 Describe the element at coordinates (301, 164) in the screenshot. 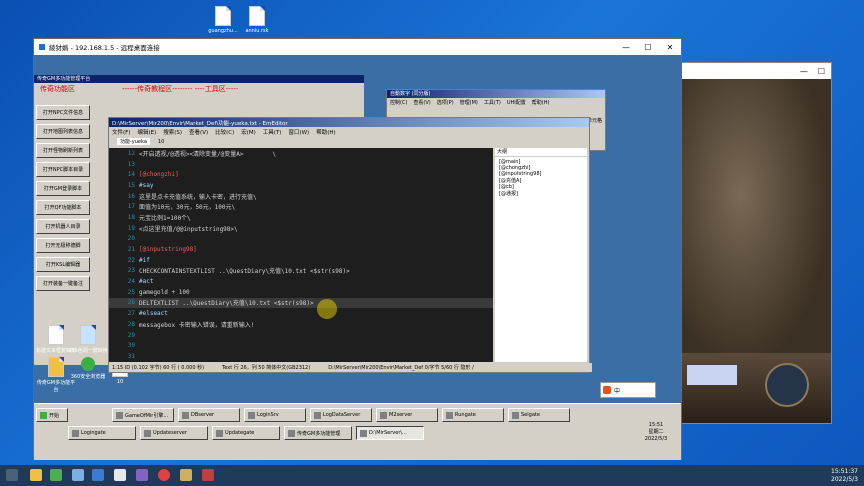

I see `code-line: 13` at that location.